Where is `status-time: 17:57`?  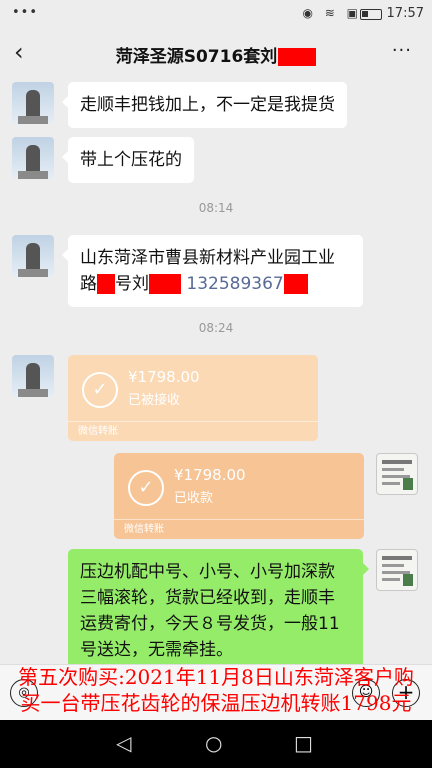
status-time: 17:57 is located at coordinates (405, 13).